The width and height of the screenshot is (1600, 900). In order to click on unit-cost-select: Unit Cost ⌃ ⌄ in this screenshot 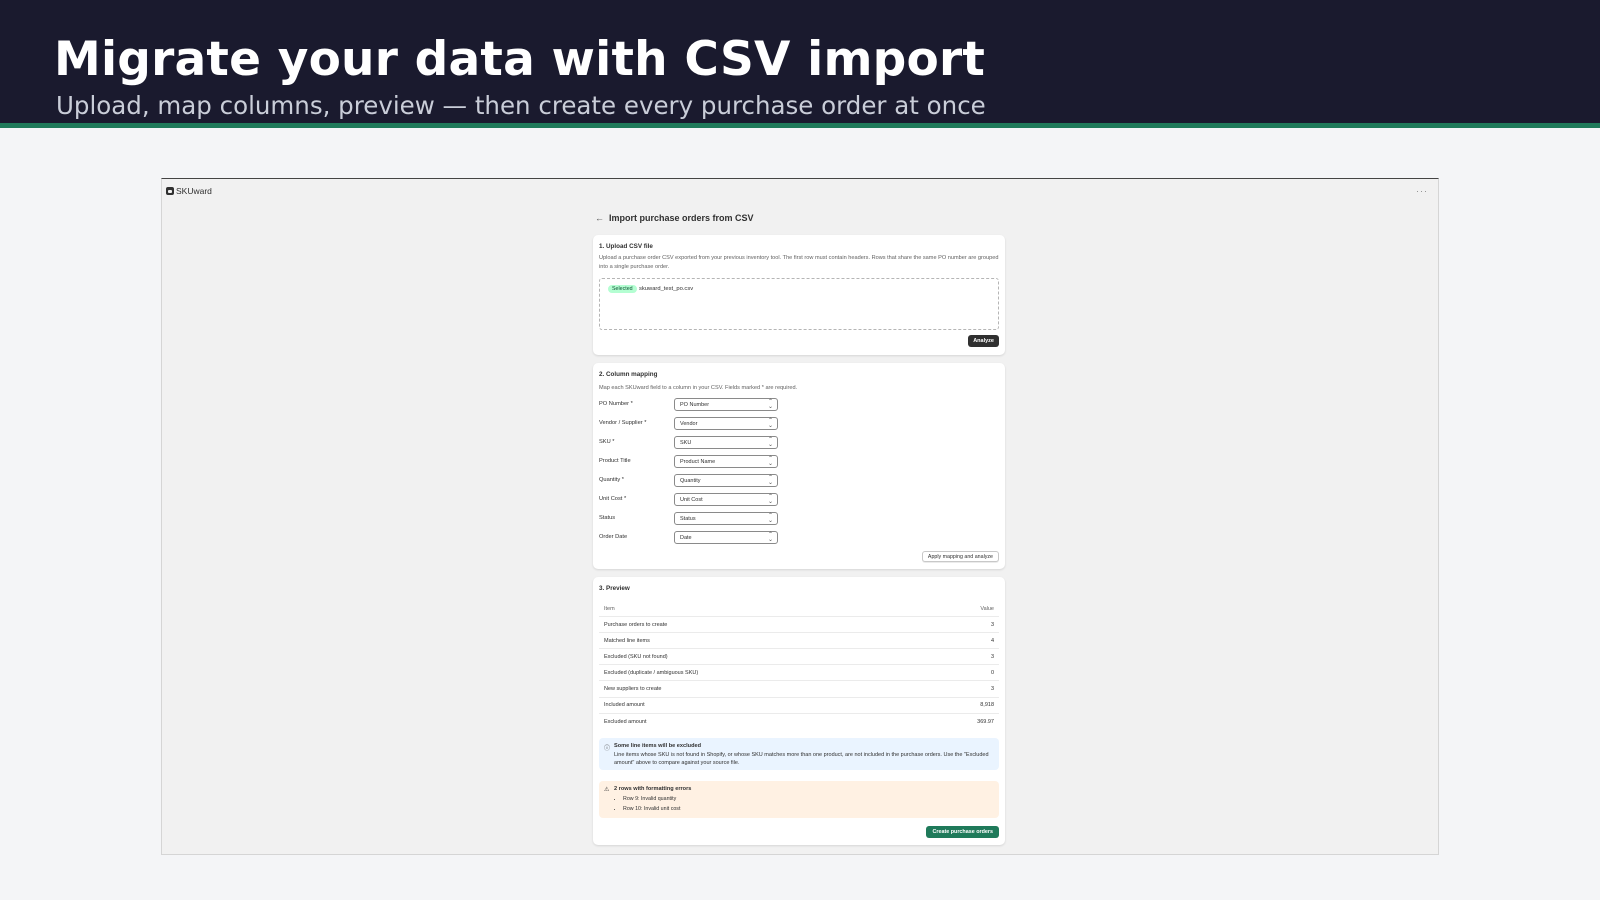, I will do `click(726, 499)`.